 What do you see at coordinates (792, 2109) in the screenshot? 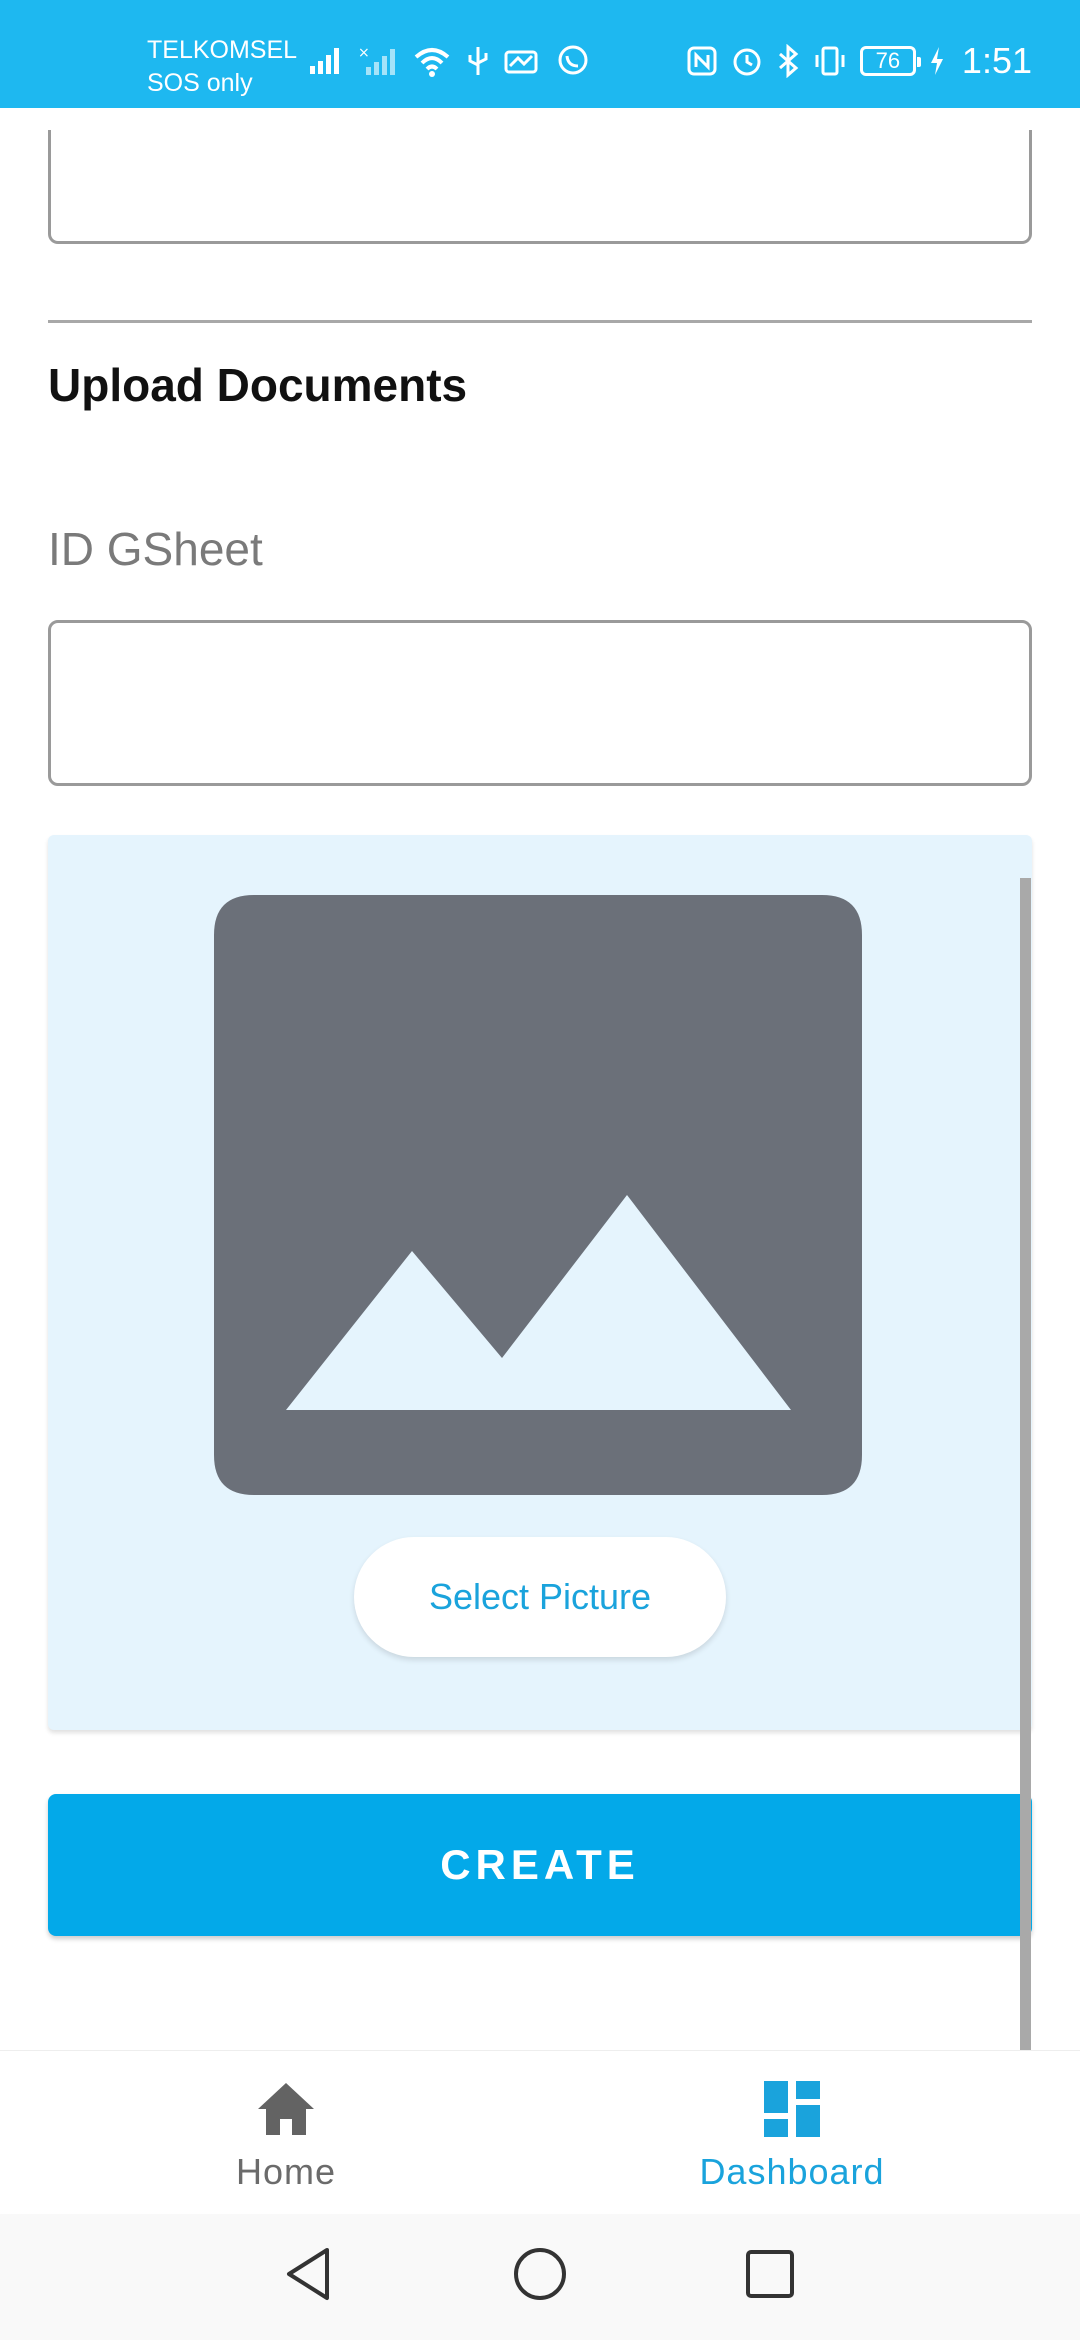
I see `dashboard-icon` at bounding box center [792, 2109].